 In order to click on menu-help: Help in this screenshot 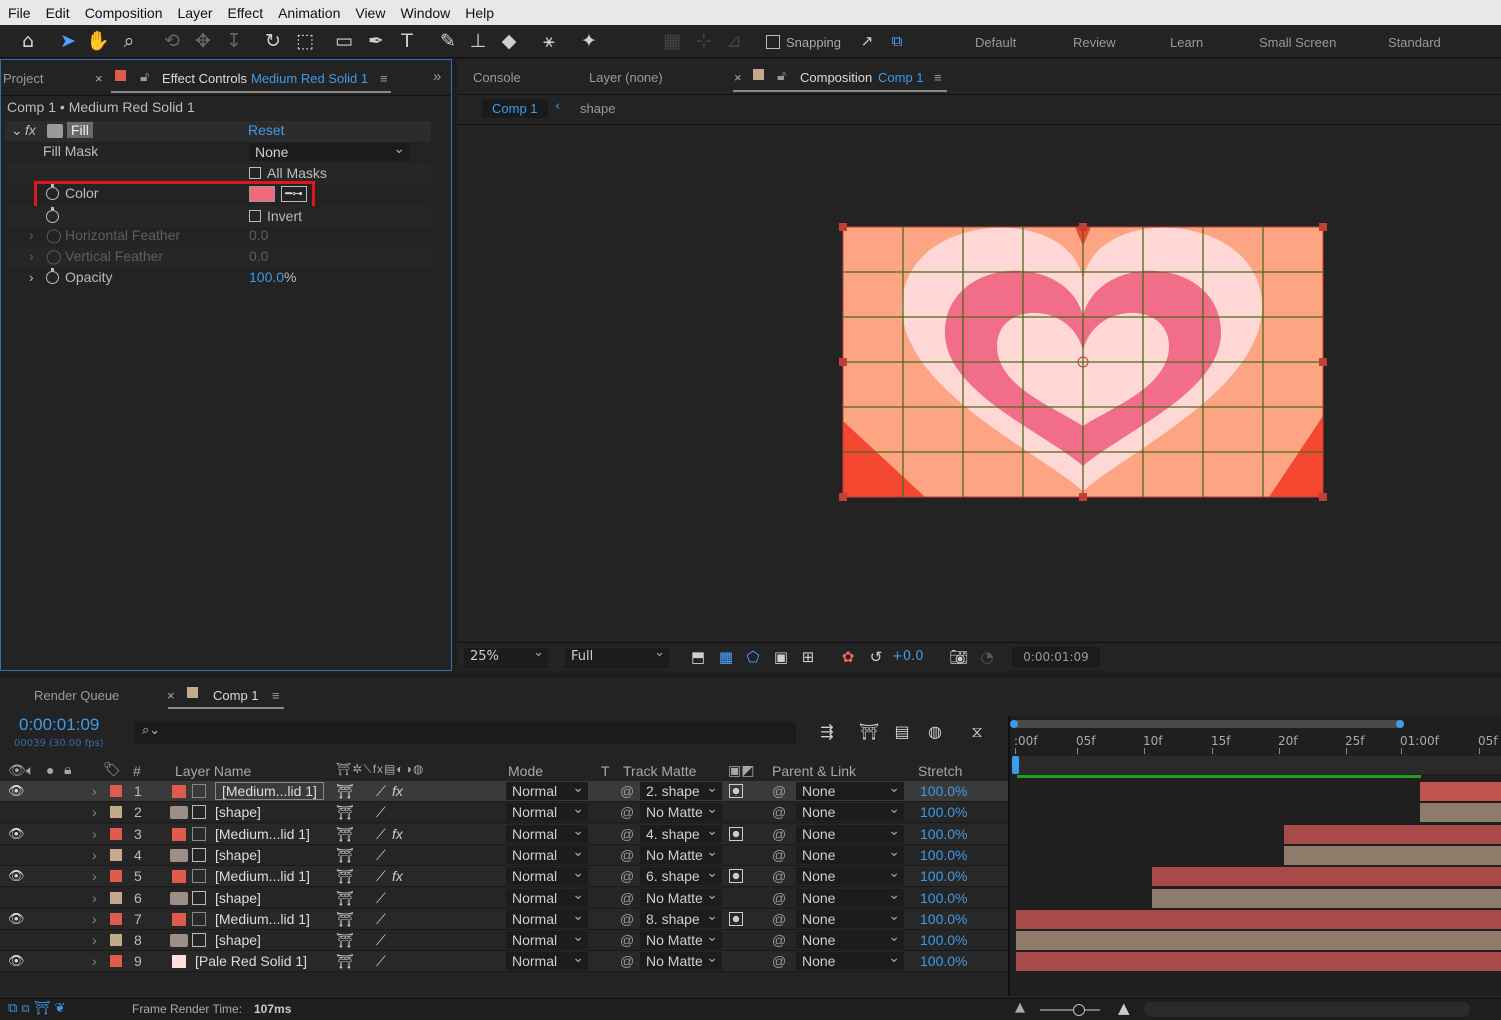, I will do `click(479, 13)`.